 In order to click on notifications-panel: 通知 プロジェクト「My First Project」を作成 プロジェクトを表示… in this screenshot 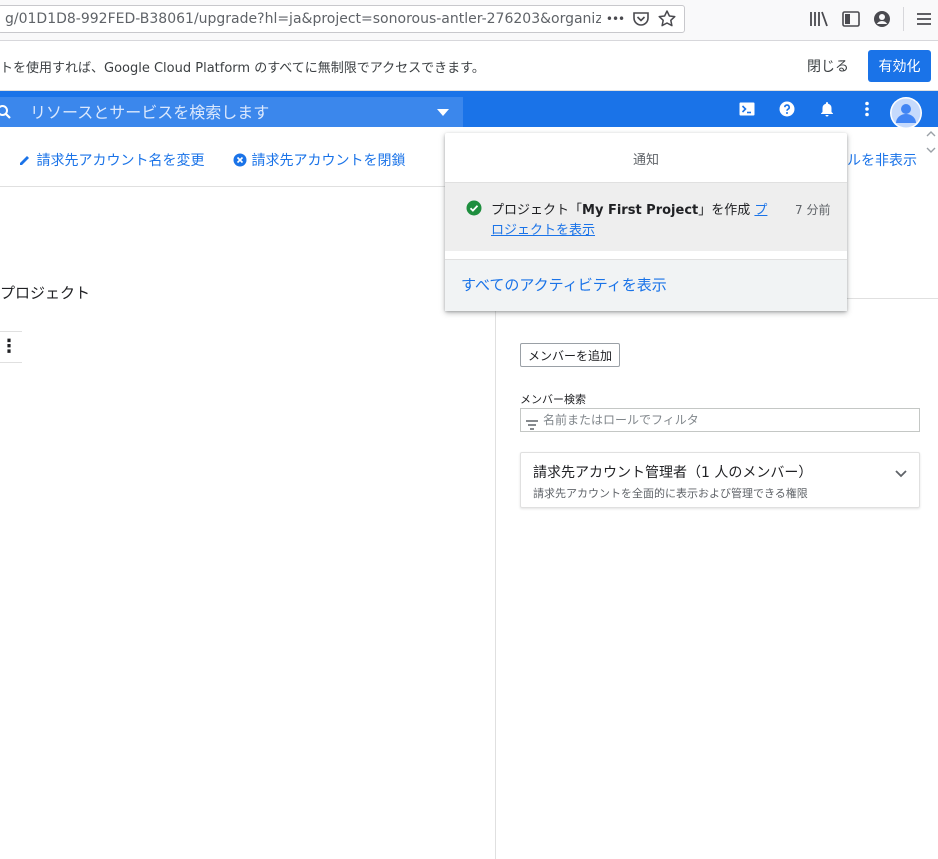, I will do `click(646, 222)`.